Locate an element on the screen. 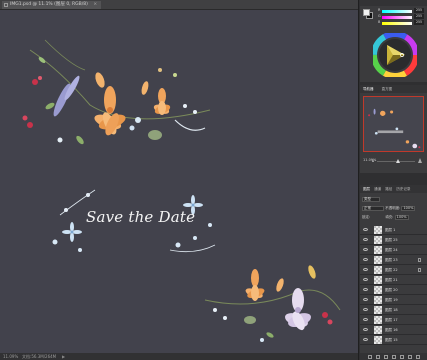 The image size is (427, 360). layer-row: 图层 24 is located at coordinates (393, 250).